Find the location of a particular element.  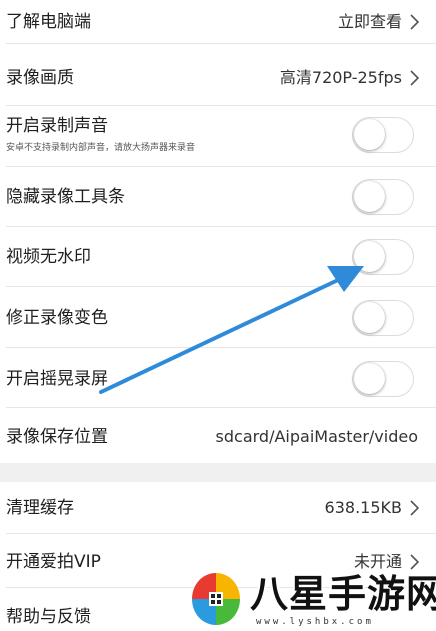

row-title: 开启摇晃录屏 is located at coordinates (57, 379).